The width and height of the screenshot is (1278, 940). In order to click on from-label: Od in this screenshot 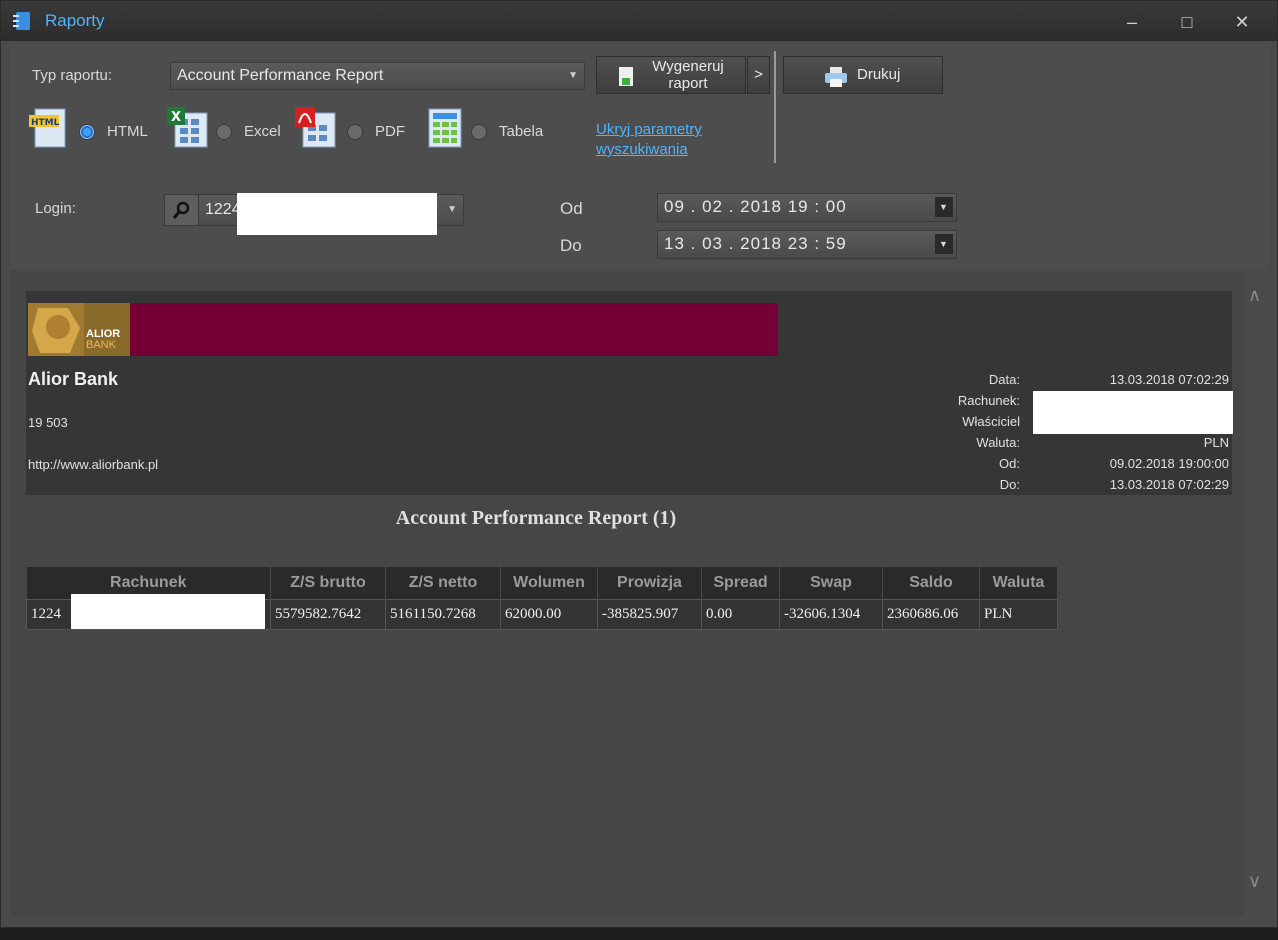, I will do `click(571, 208)`.